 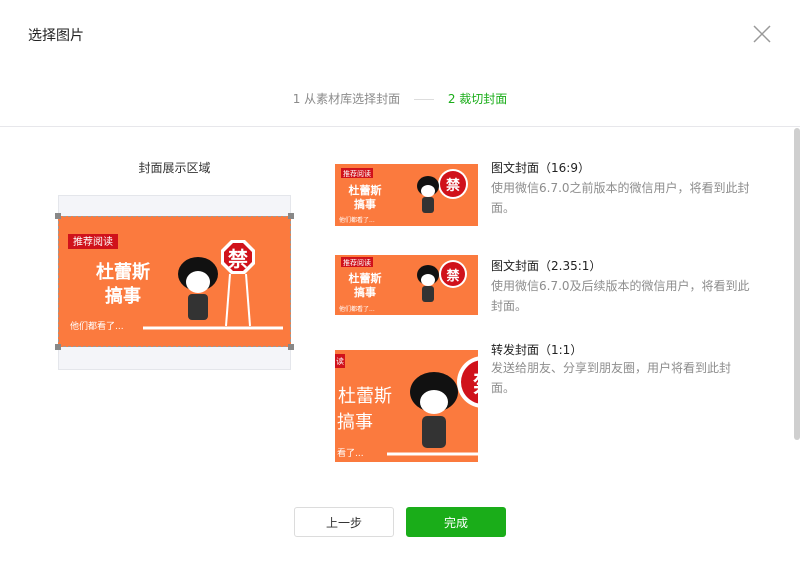 I want to click on cover-desc-2-35-1: 使用微信6.7.0及后续版本的微信用户，将看到此封面。, so click(x=620, y=296).